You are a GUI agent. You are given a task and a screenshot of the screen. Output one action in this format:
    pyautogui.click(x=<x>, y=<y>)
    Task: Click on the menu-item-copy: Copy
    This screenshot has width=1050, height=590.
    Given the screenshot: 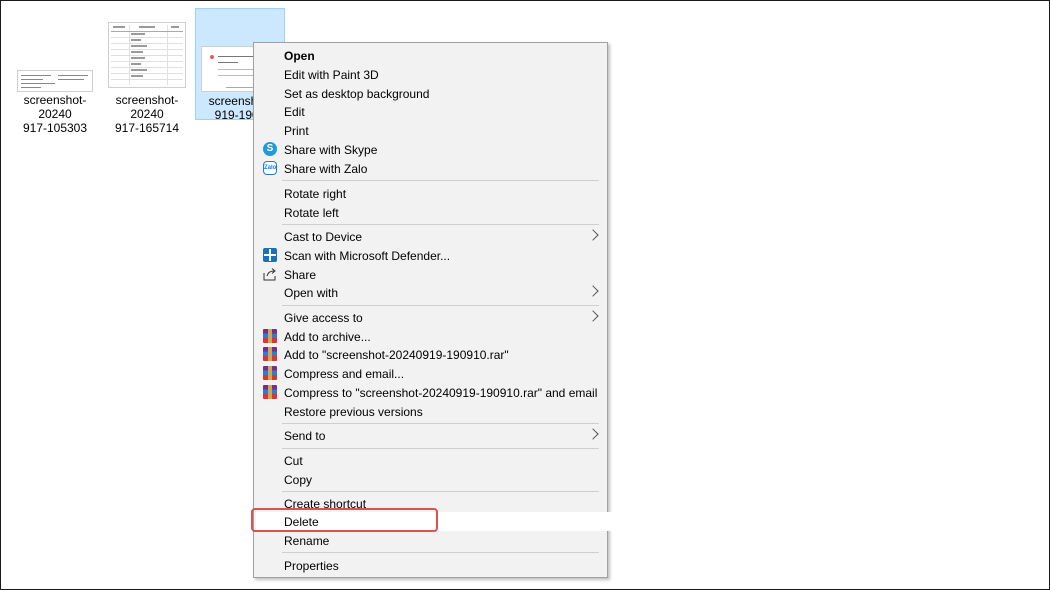 What is the action you would take?
    pyautogui.click(x=430, y=479)
    